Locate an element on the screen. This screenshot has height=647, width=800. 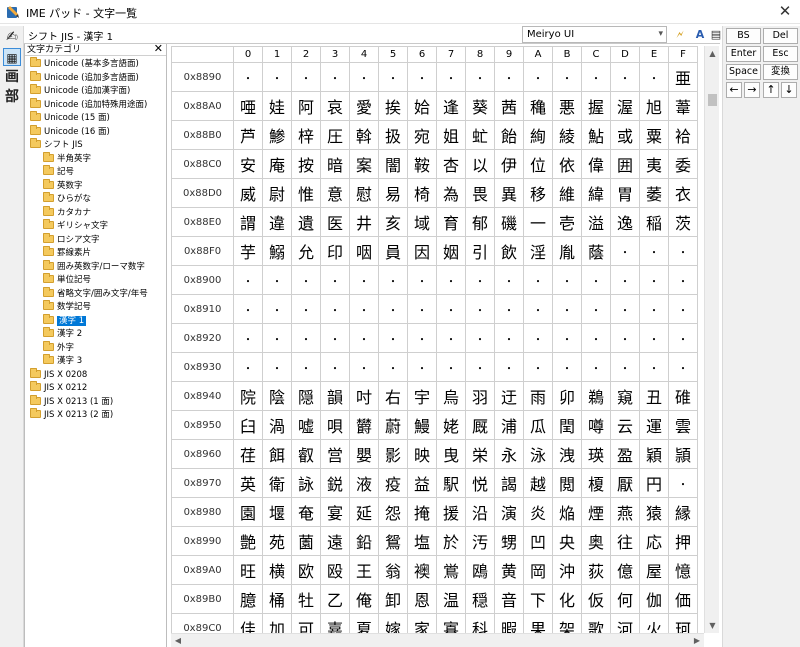
character-cell: 雲 is located at coordinates (683, 425).